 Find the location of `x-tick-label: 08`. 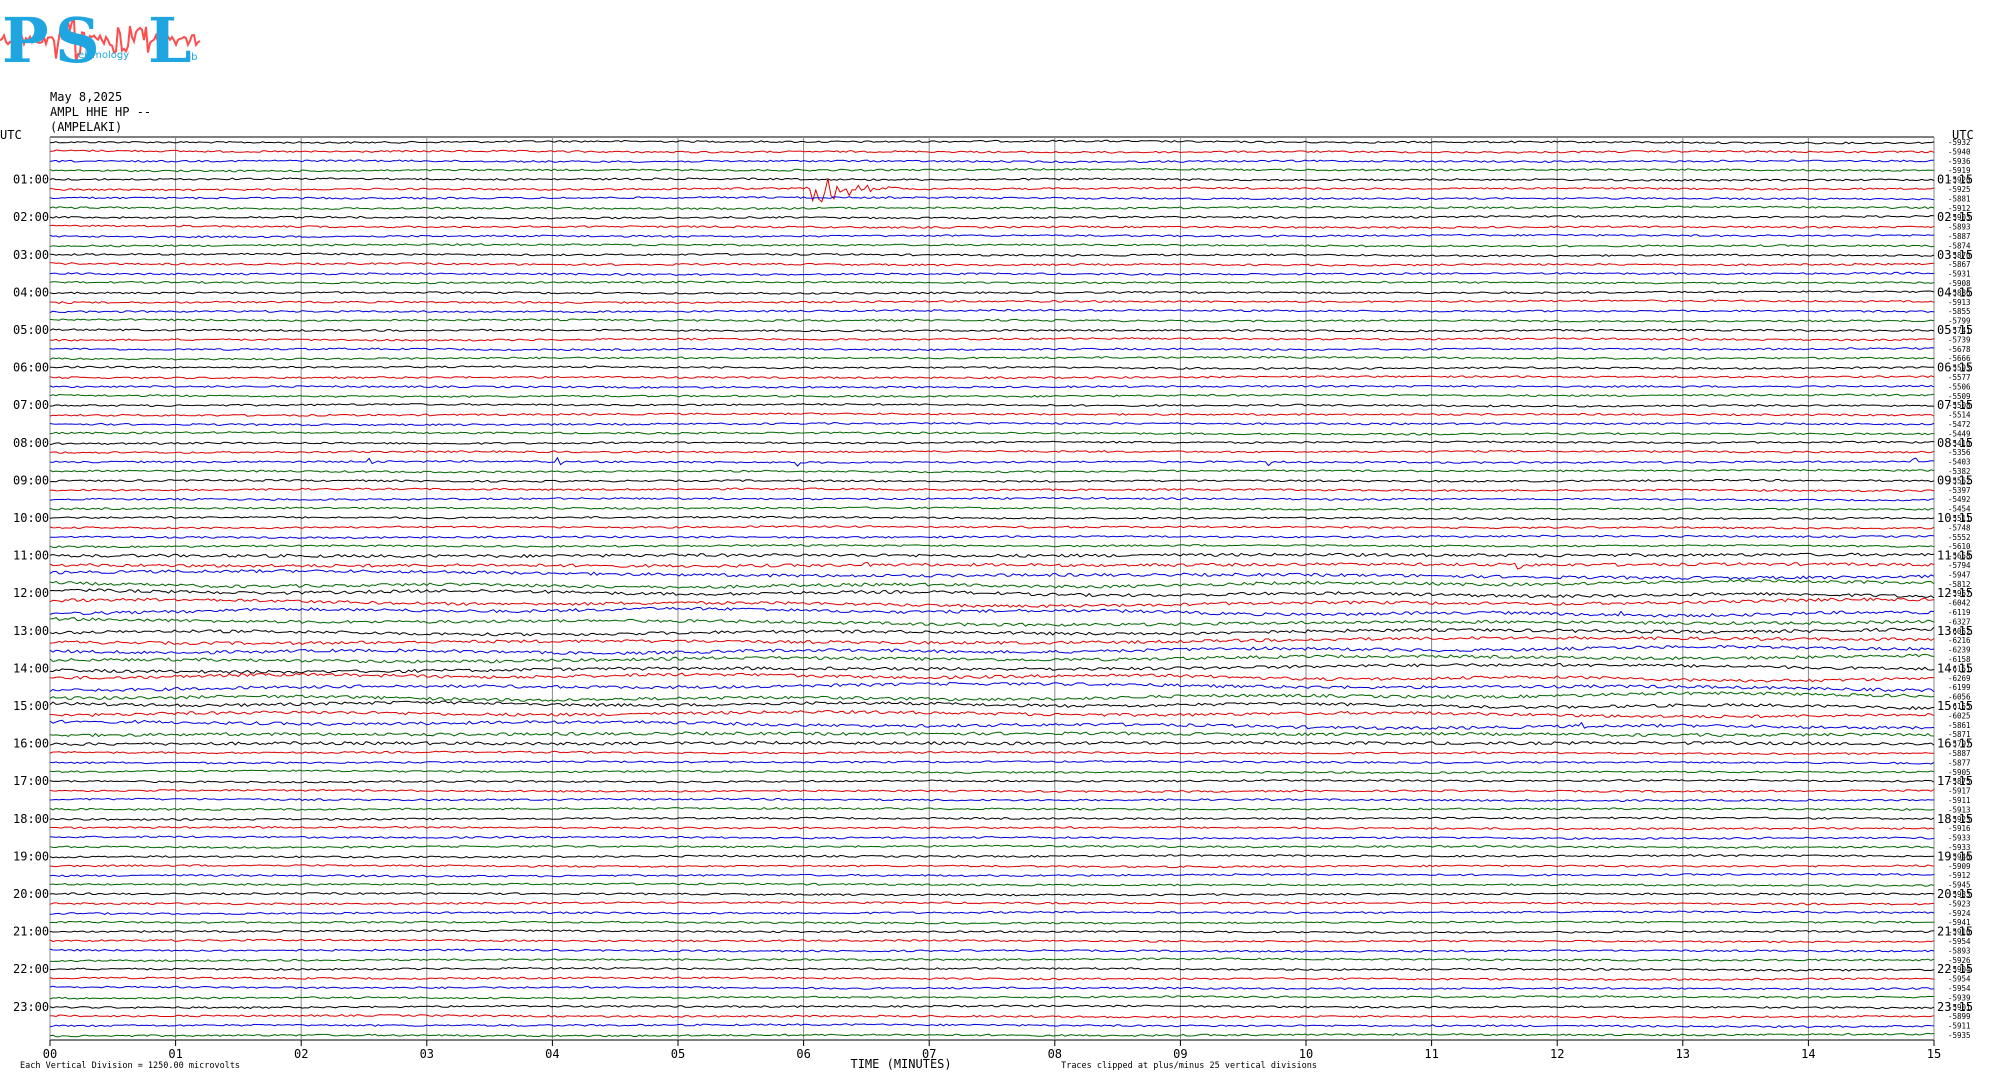

x-tick-label: 08 is located at coordinates (1055, 1054).